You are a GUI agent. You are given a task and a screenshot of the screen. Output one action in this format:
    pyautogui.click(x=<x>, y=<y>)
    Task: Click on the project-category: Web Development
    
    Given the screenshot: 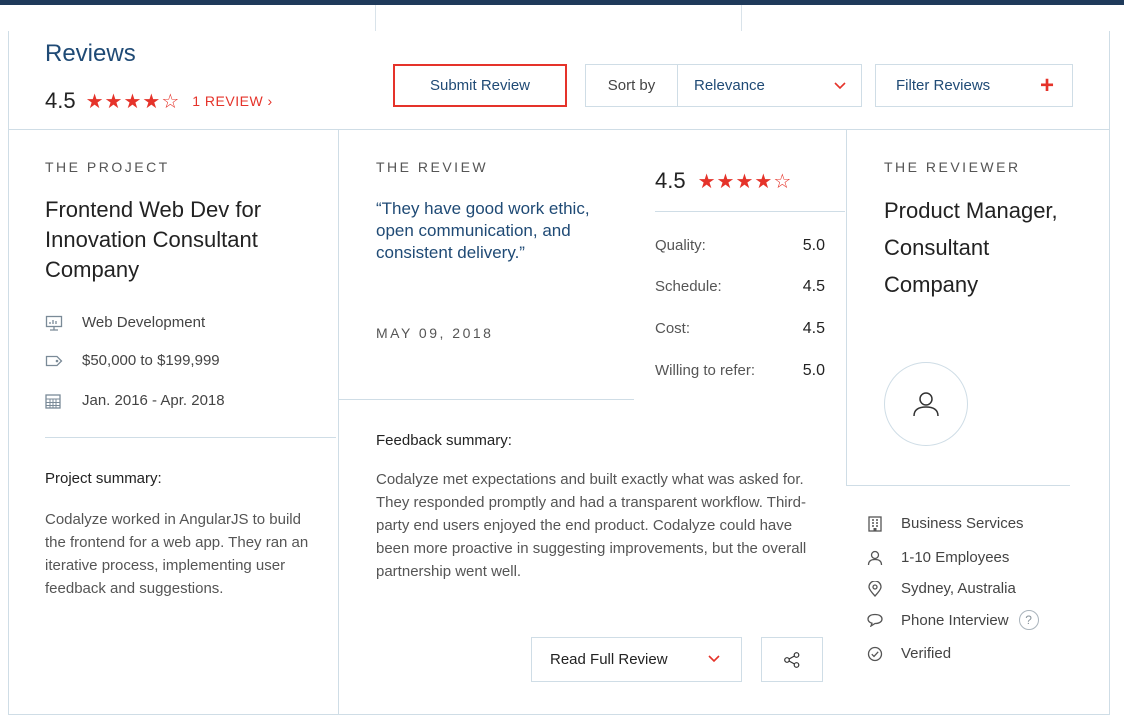 What is the action you would take?
    pyautogui.click(x=125, y=322)
    